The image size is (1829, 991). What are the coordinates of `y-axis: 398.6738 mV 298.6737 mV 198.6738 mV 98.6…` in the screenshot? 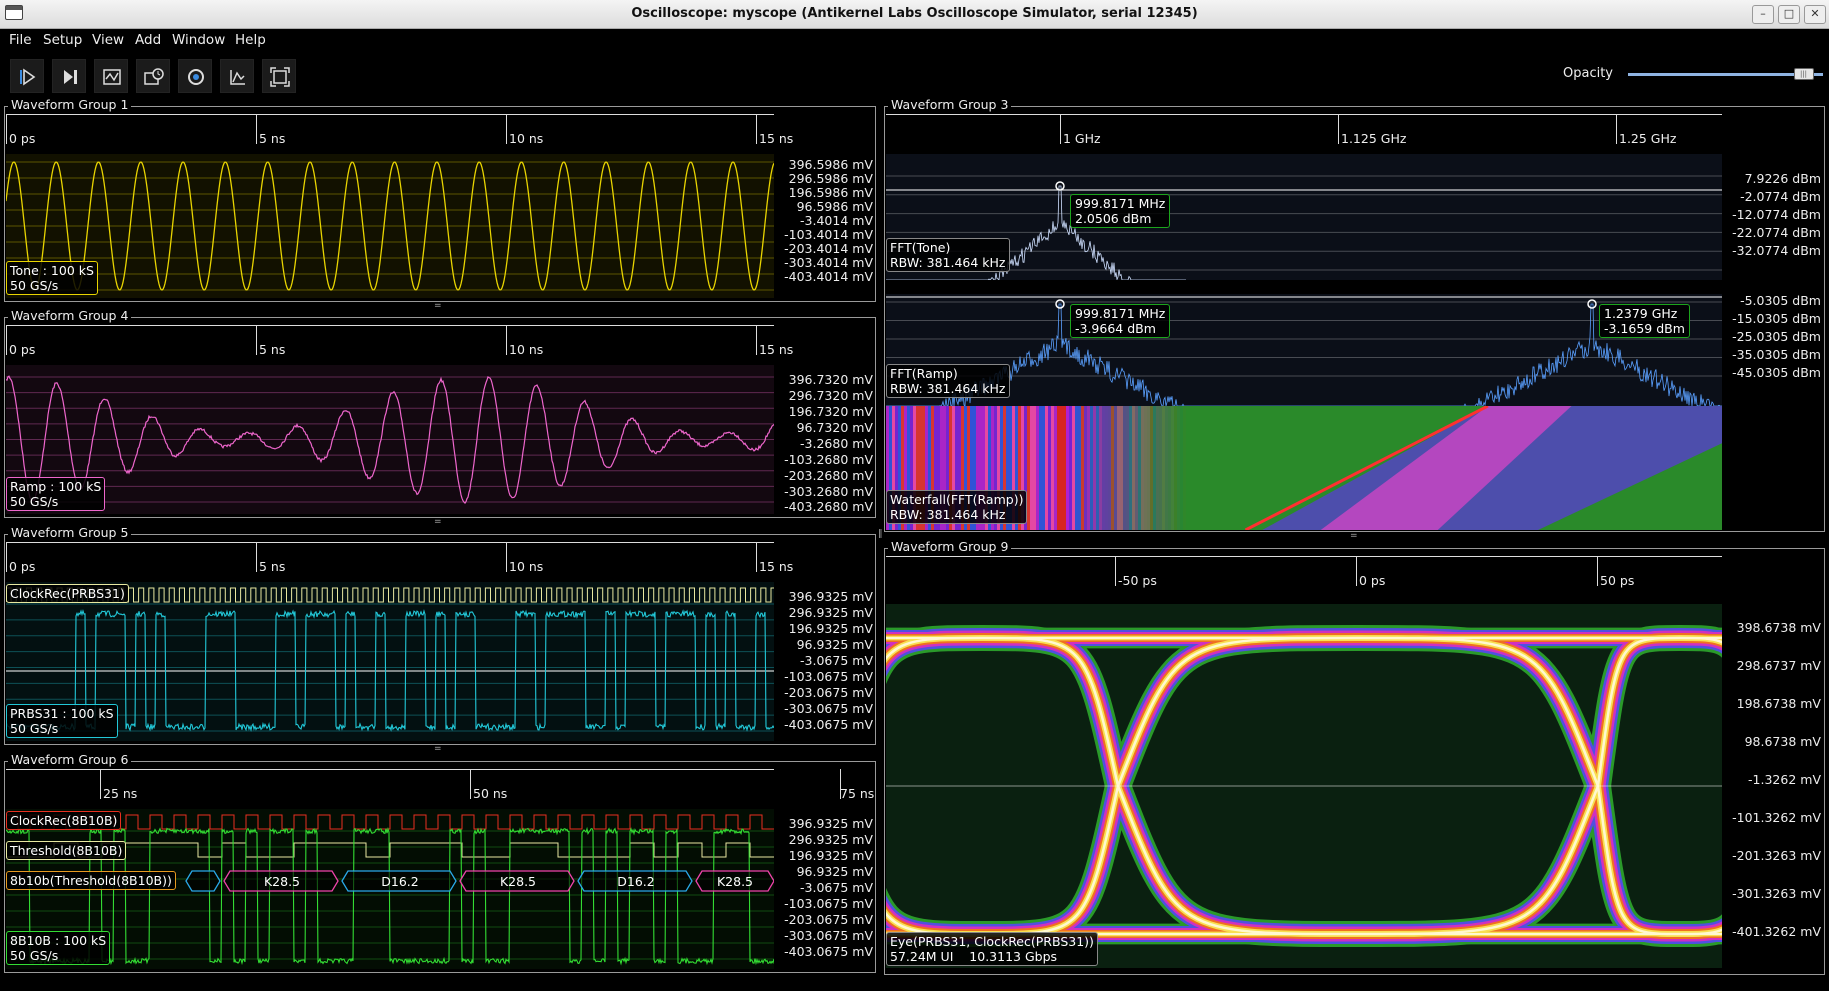 It's located at (1771, 786).